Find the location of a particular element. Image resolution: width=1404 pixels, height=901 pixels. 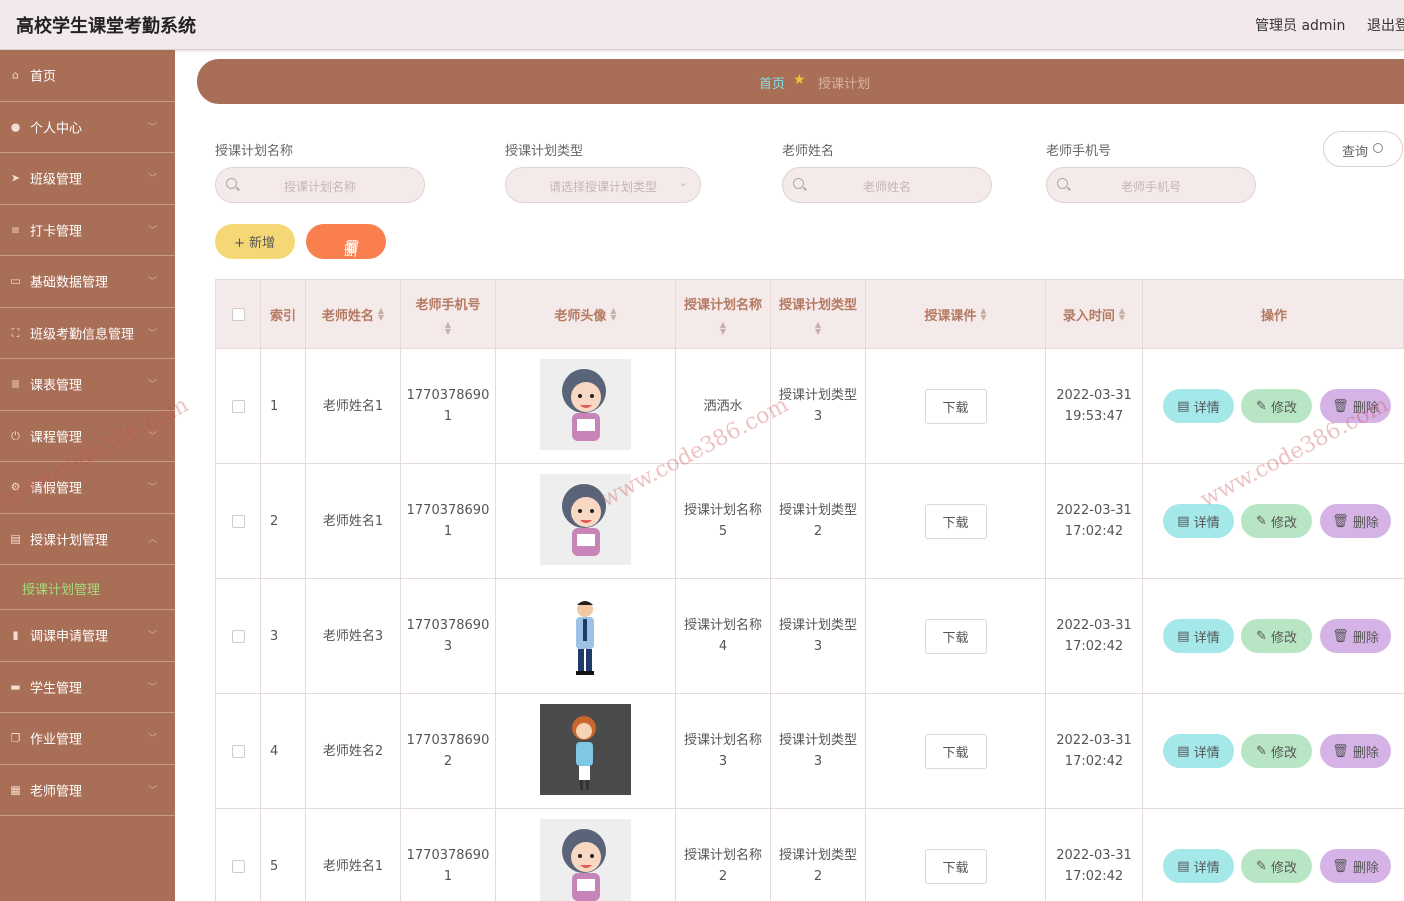

sidebar-item: ⏻ 课程管理 ﹀ is located at coordinates (87, 436).